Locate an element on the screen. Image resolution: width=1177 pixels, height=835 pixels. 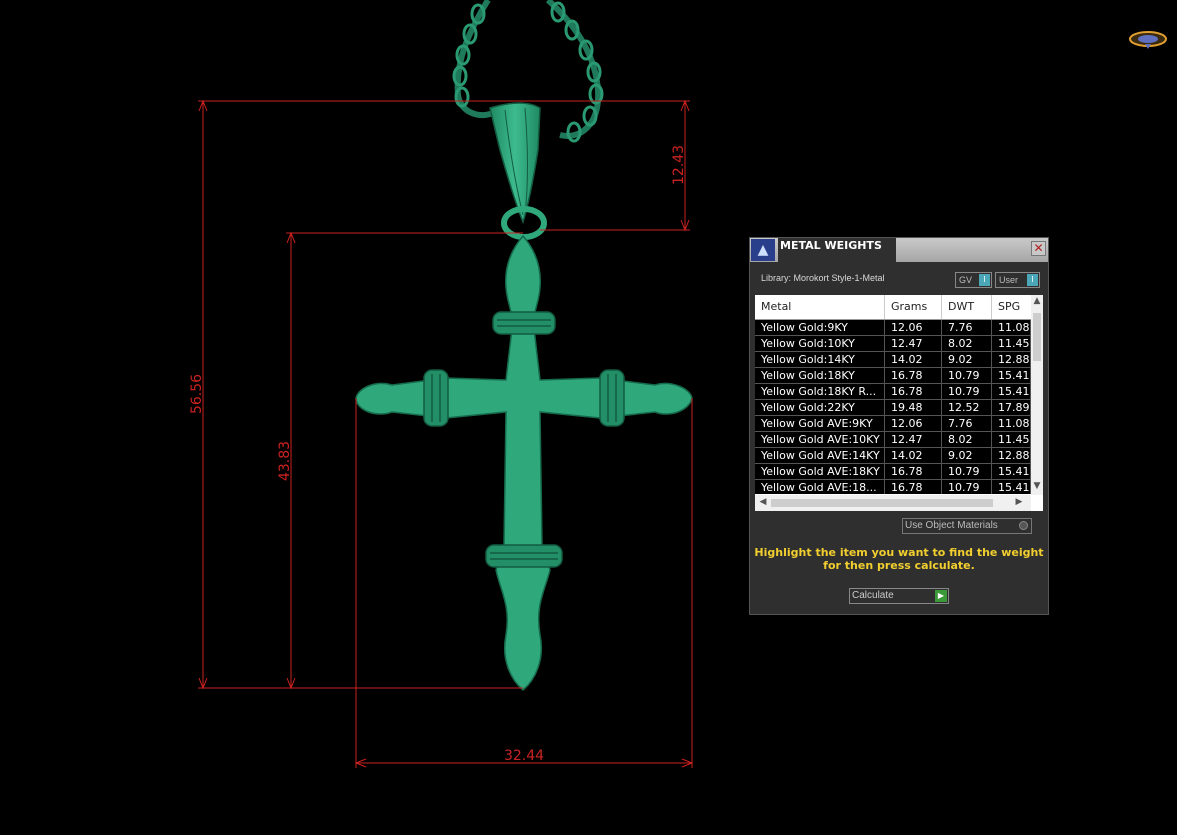
cell-dwt: 12.52 is located at coordinates (967, 408).